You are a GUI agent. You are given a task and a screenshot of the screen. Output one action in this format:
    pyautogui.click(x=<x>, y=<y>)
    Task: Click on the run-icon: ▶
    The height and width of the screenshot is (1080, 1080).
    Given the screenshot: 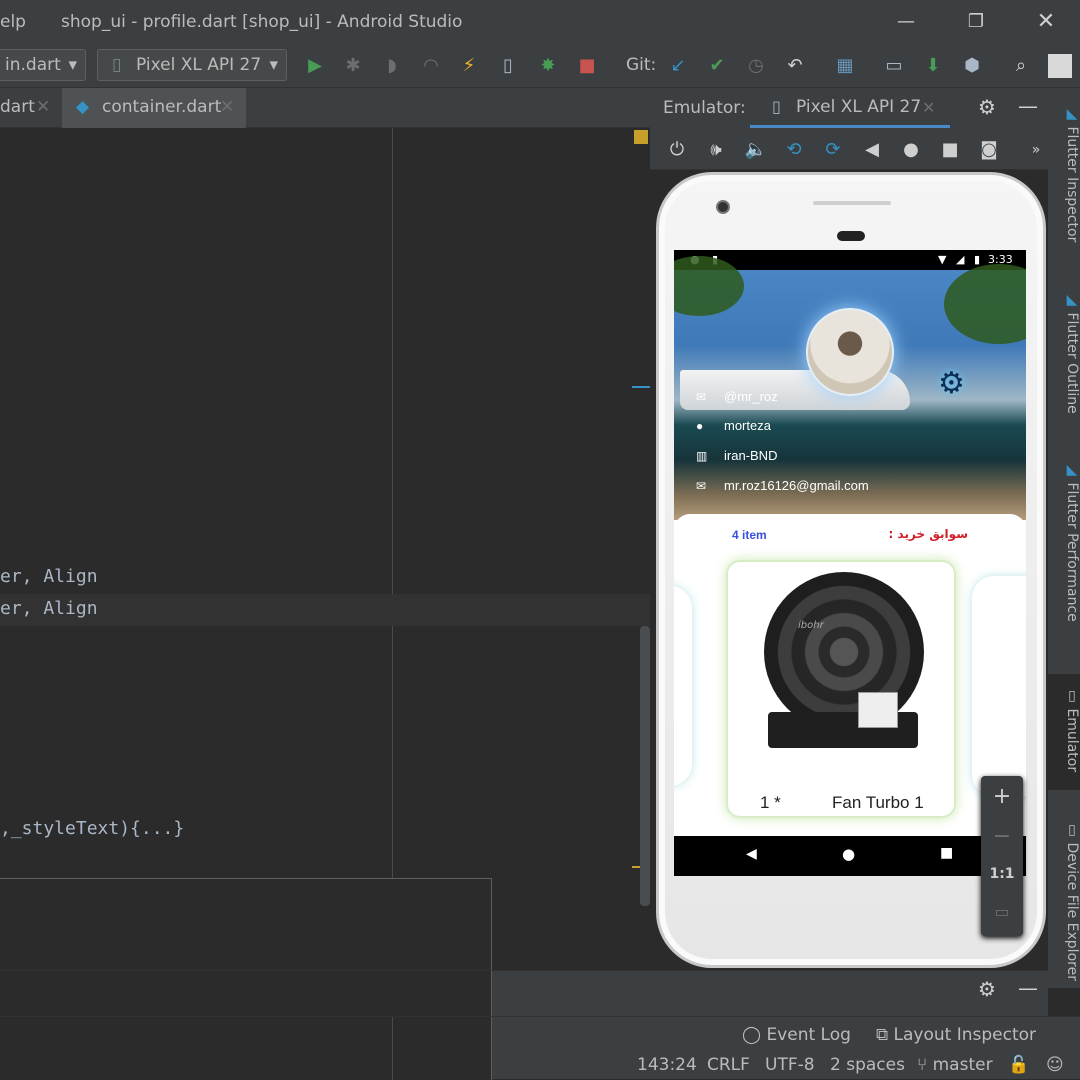 What is the action you would take?
    pyautogui.click(x=315, y=66)
    